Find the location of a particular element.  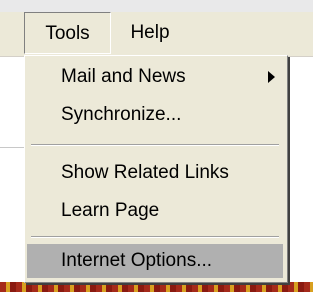

submenu-arrow-icon is located at coordinates (271, 77).